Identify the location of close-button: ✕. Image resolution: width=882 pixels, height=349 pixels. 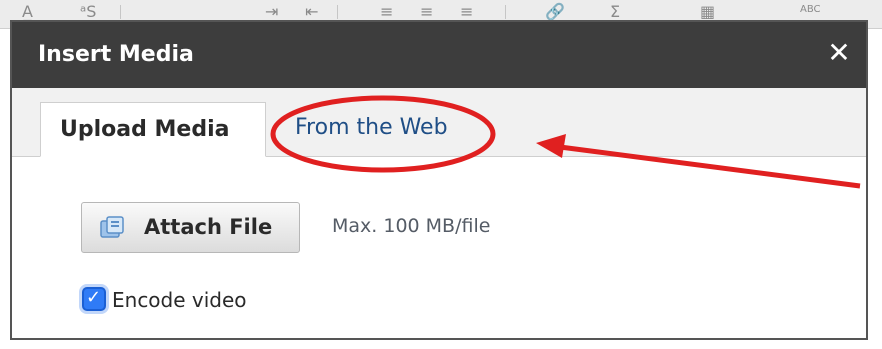
(839, 53).